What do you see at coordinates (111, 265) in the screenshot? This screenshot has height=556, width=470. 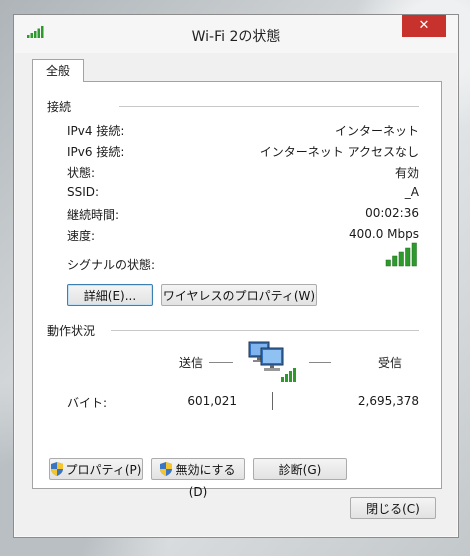 I see `signal-quality-label: シグナルの状態:` at bounding box center [111, 265].